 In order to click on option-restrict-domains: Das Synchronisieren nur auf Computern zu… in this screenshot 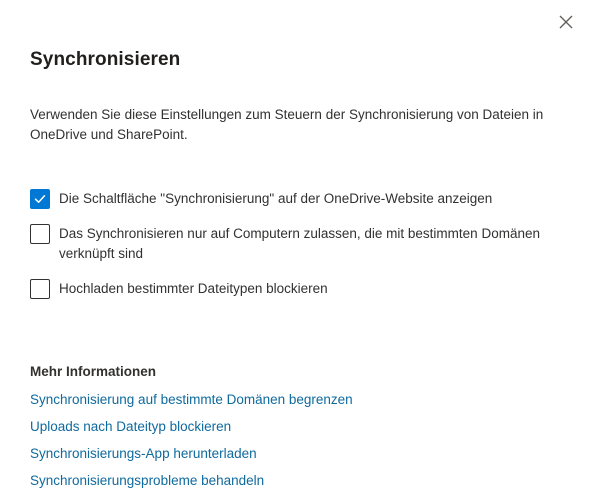, I will do `click(294, 244)`.